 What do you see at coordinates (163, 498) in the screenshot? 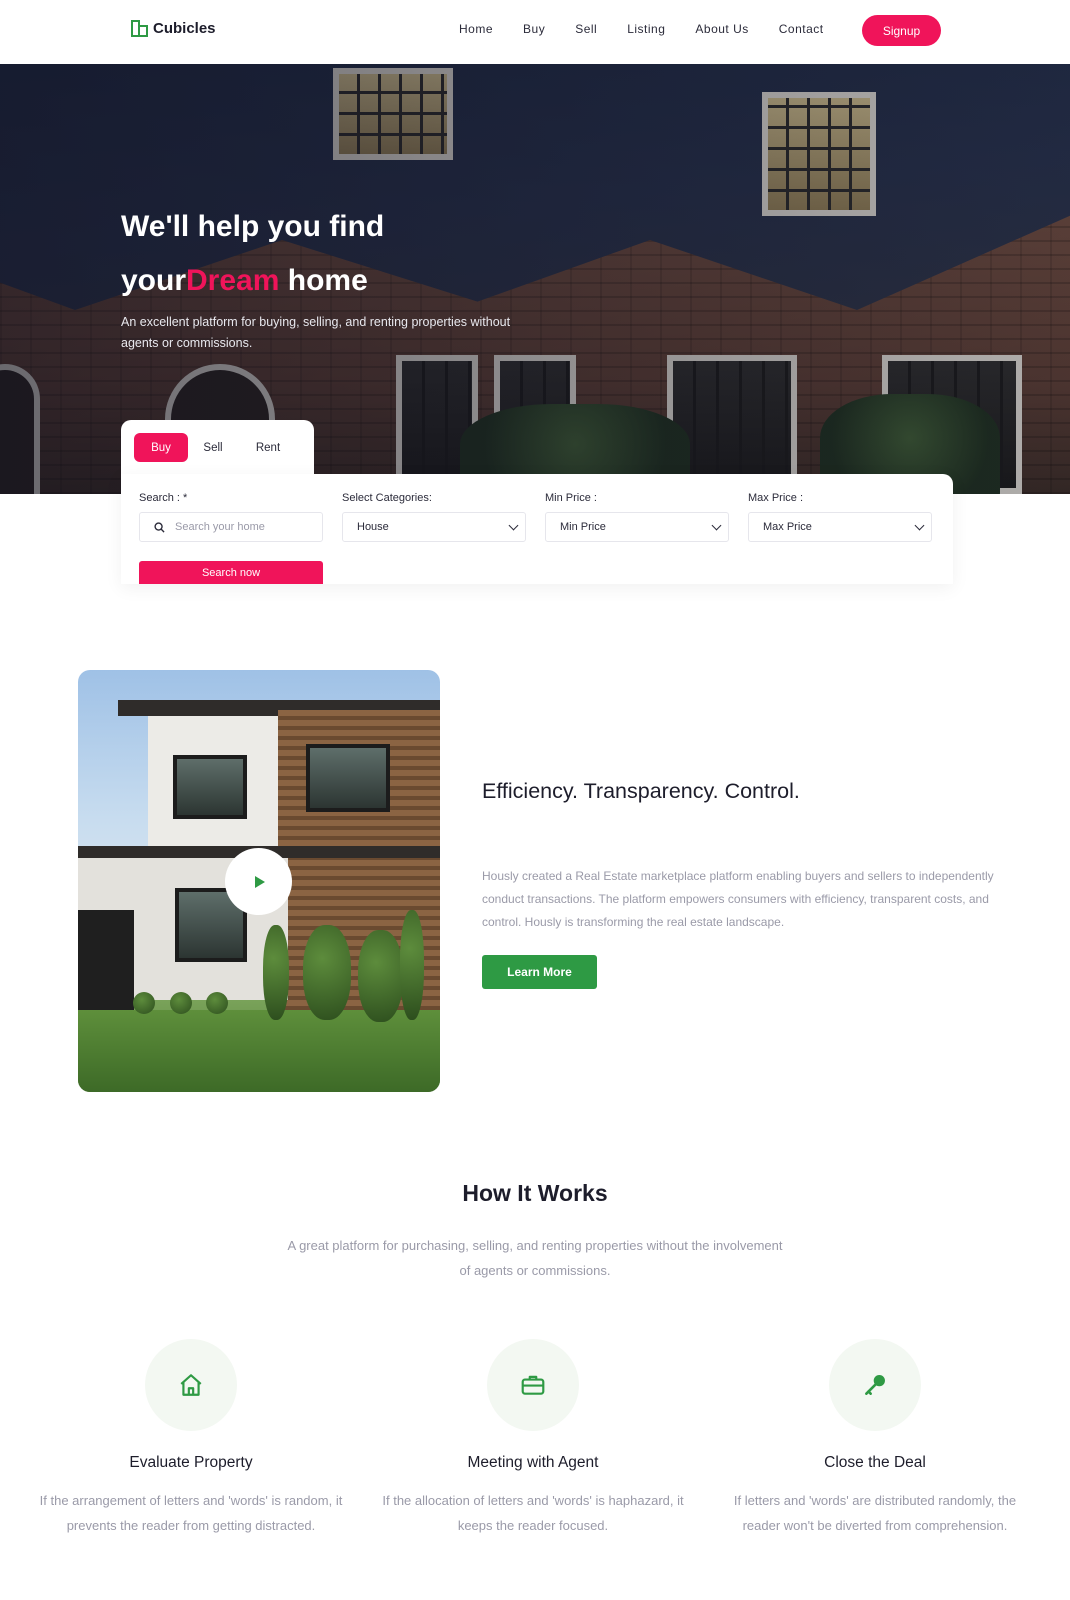
I see `search-label: Search : *` at bounding box center [163, 498].